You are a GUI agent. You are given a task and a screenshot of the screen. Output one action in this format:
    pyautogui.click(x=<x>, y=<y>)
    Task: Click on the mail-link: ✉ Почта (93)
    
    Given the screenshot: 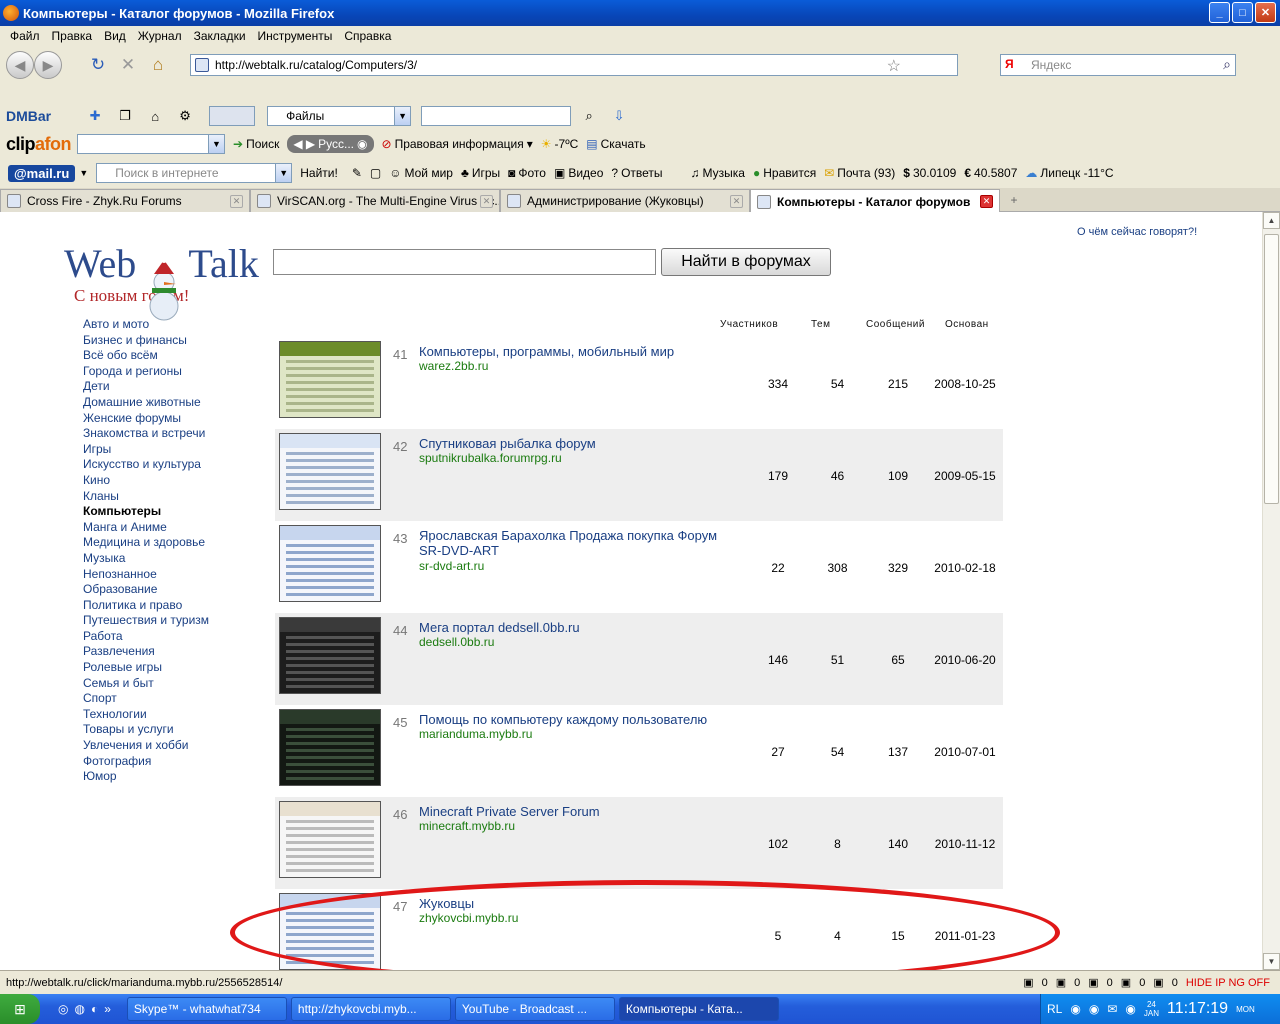 What is the action you would take?
    pyautogui.click(x=859, y=173)
    